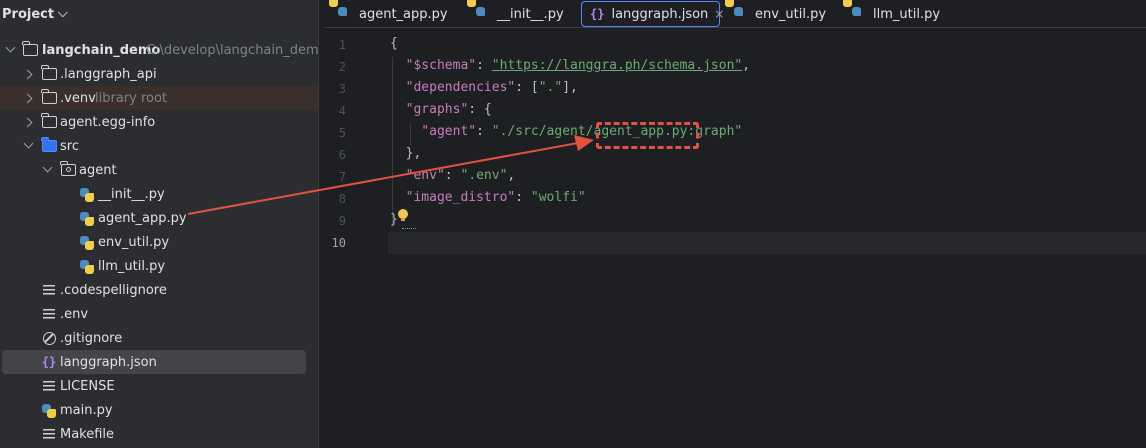 The height and width of the screenshot is (448, 1146). I want to click on tree-item-venv: .venv library root, so click(159, 98).